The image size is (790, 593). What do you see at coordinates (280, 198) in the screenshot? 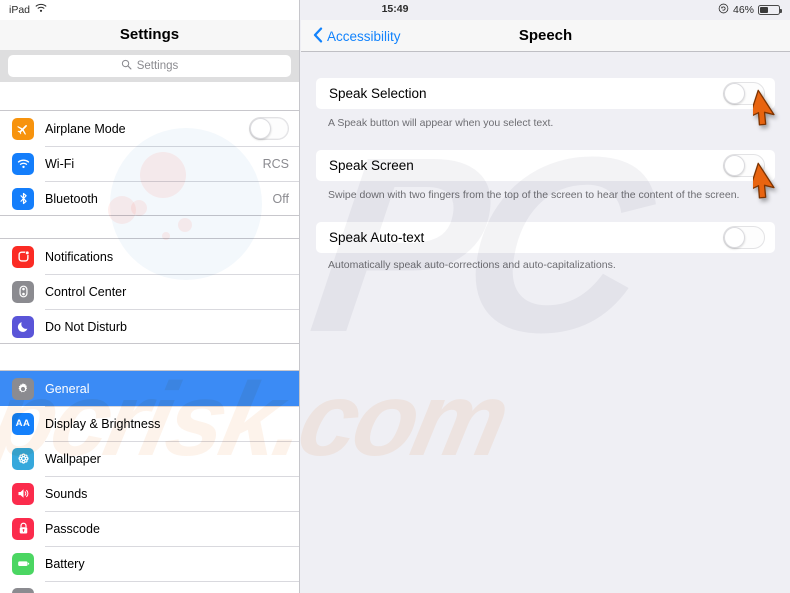
I see `bluetooth-value: Off` at bounding box center [280, 198].